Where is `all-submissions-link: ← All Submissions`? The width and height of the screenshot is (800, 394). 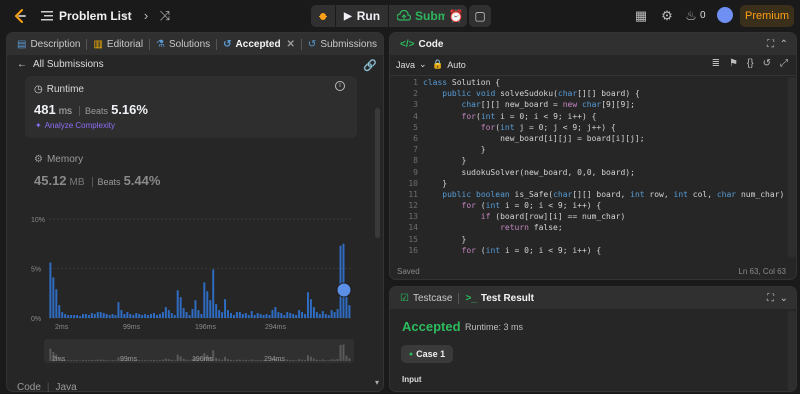 all-submissions-link: ← All Submissions is located at coordinates (60, 64).